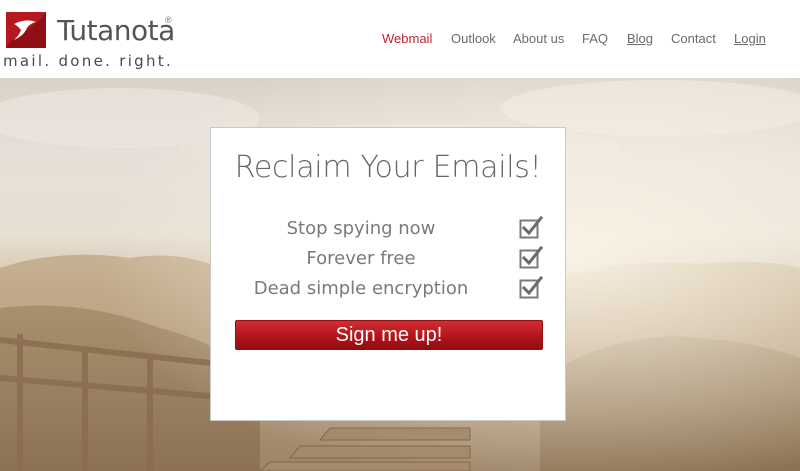 The height and width of the screenshot is (471, 800). I want to click on nav-webmail: Webmail, so click(407, 38).